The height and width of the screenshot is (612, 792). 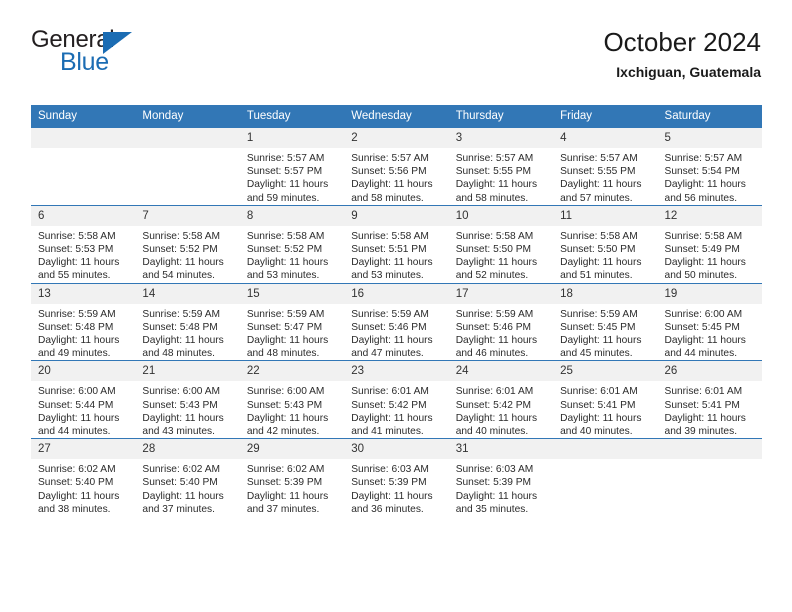 I want to click on sunset-text: Sunset: 5:53 PM, so click(x=76, y=250).